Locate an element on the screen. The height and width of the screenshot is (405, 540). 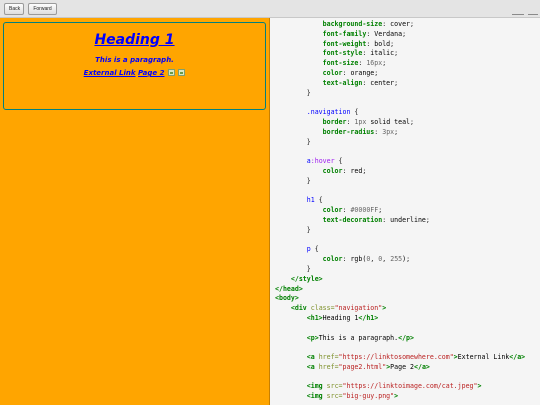
code-line: border-radius: 3px; is located at coordinates (352, 131).